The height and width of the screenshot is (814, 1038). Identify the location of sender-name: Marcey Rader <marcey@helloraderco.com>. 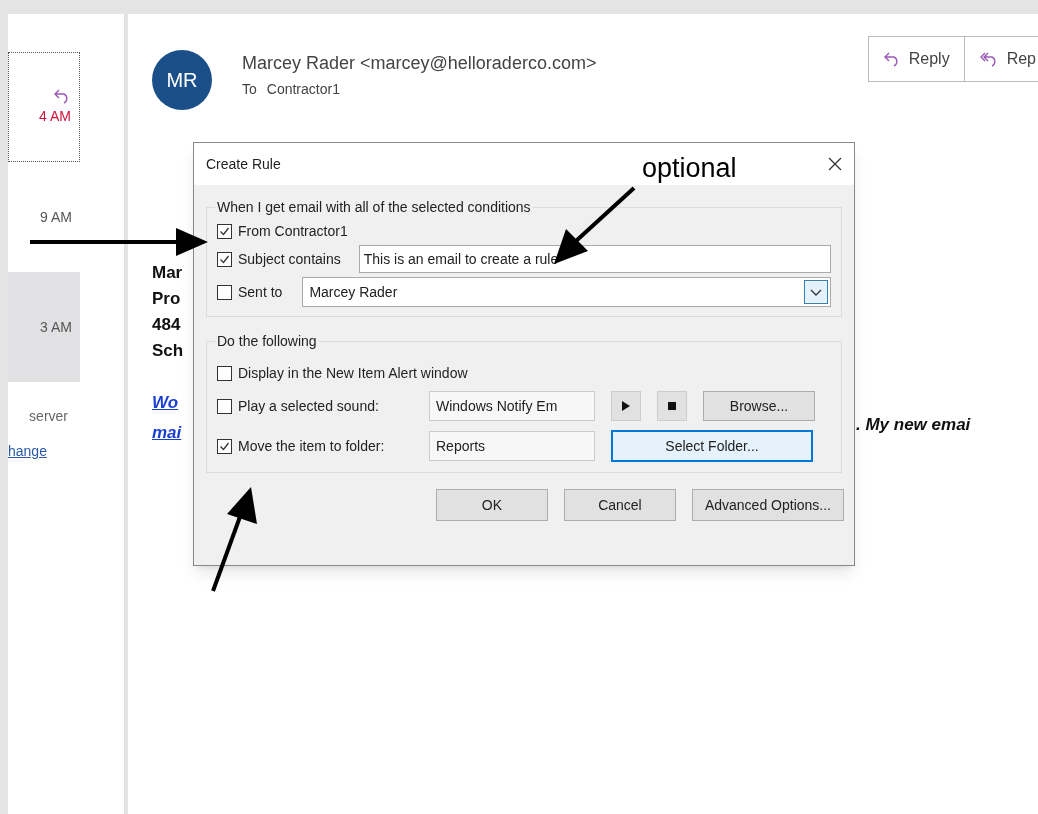
(419, 63).